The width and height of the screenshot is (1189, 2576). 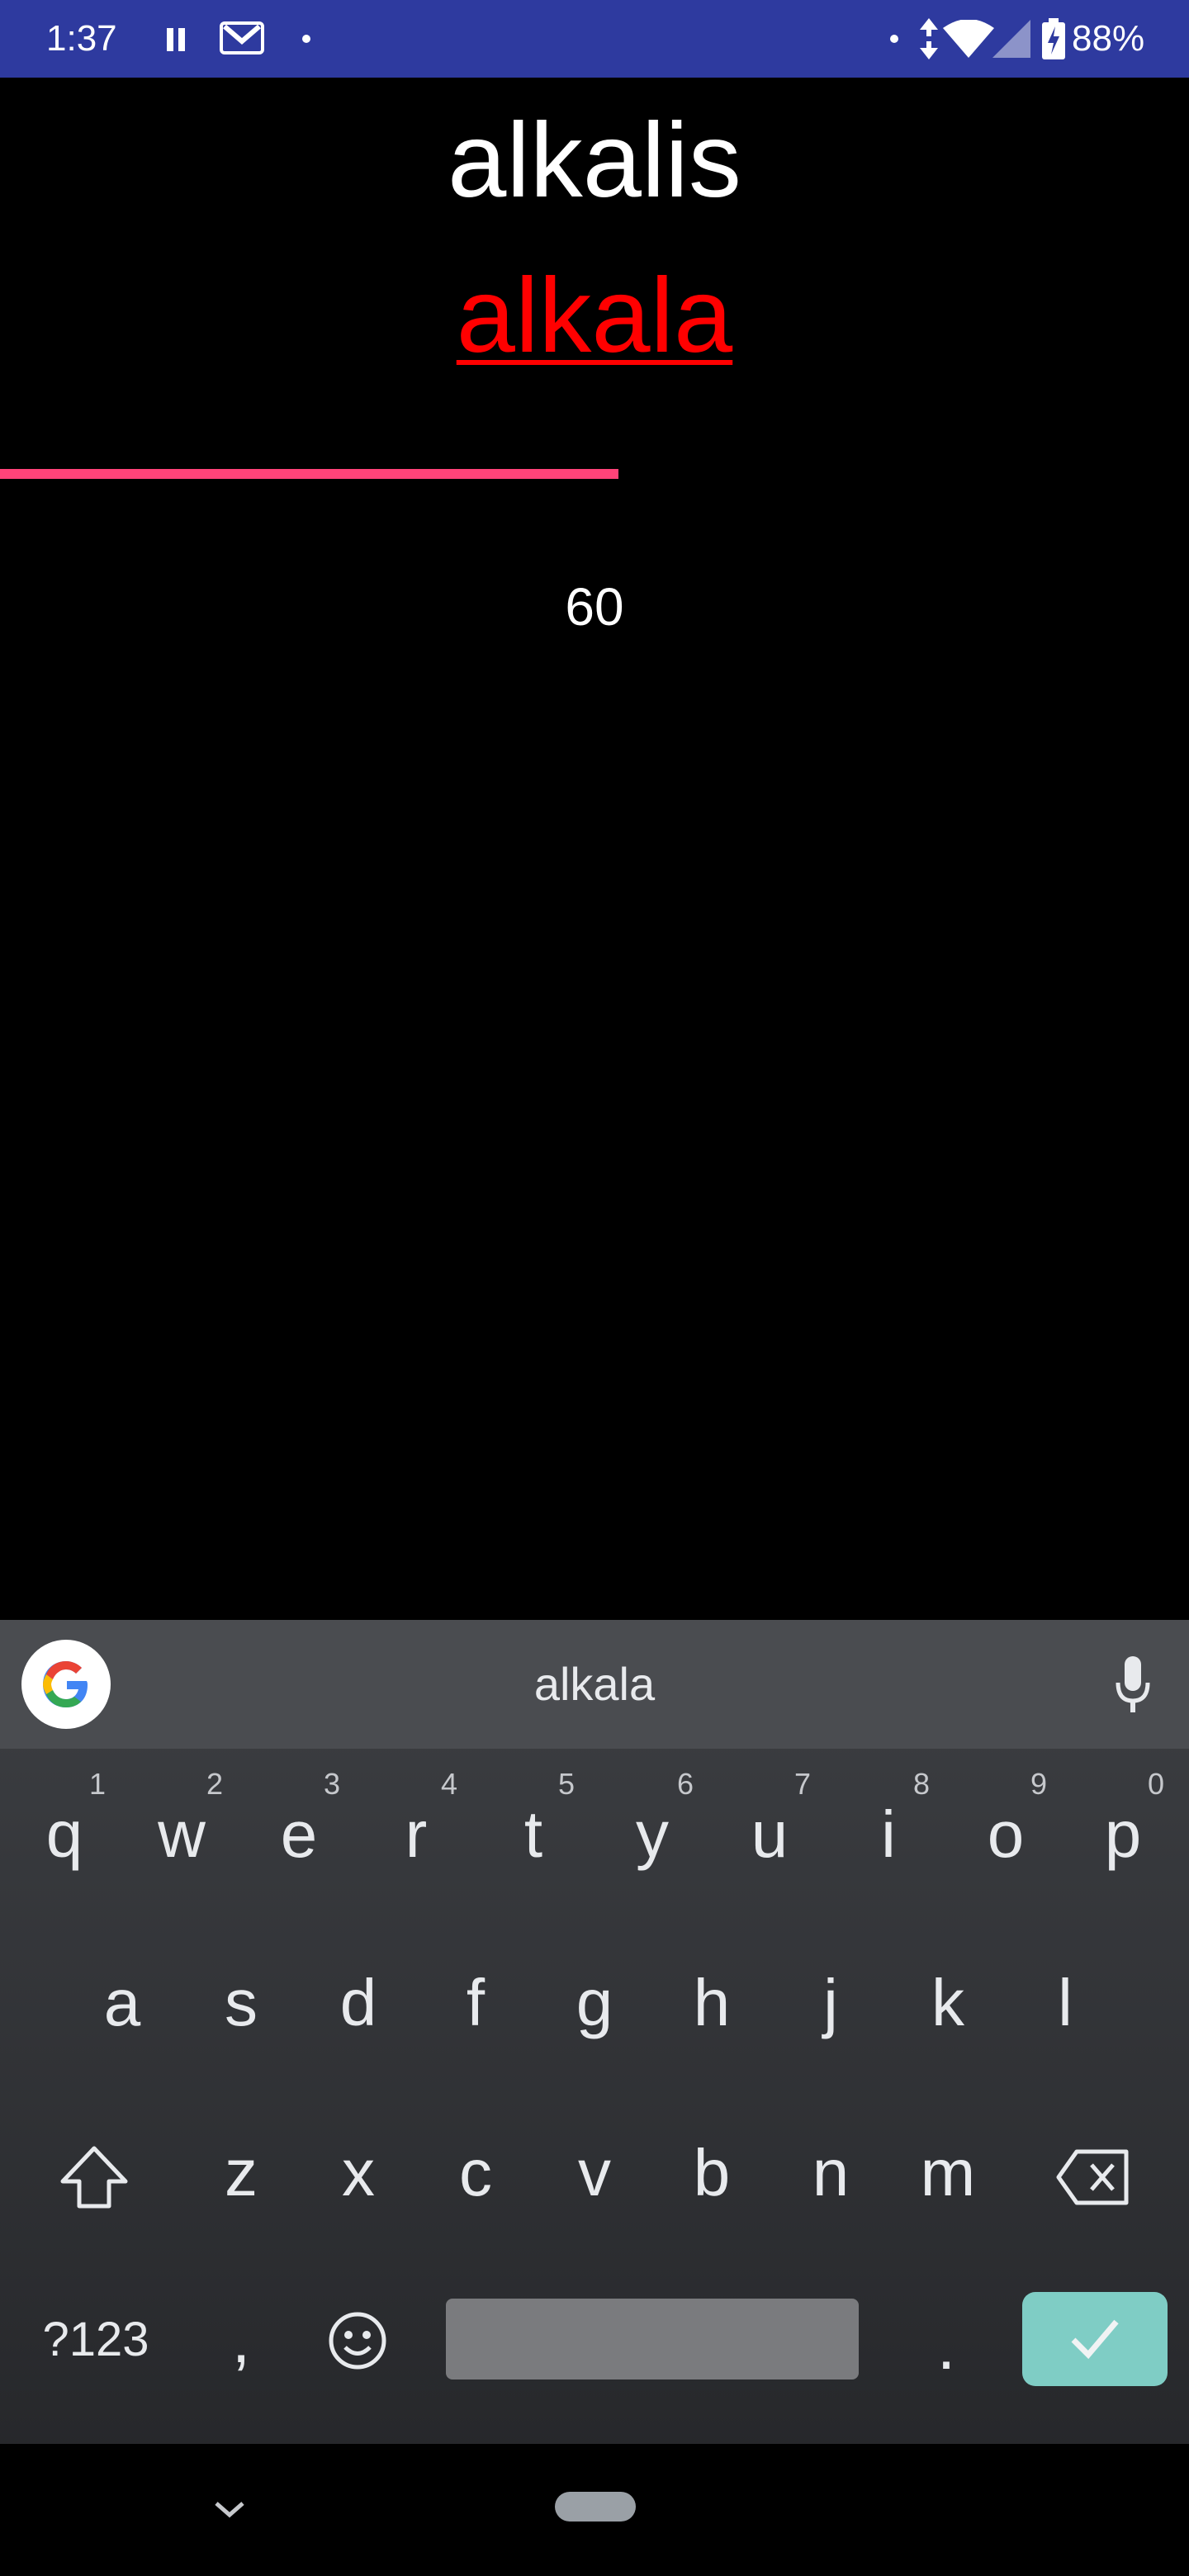 What do you see at coordinates (81, 38) in the screenshot?
I see `status-time: 1:37` at bounding box center [81, 38].